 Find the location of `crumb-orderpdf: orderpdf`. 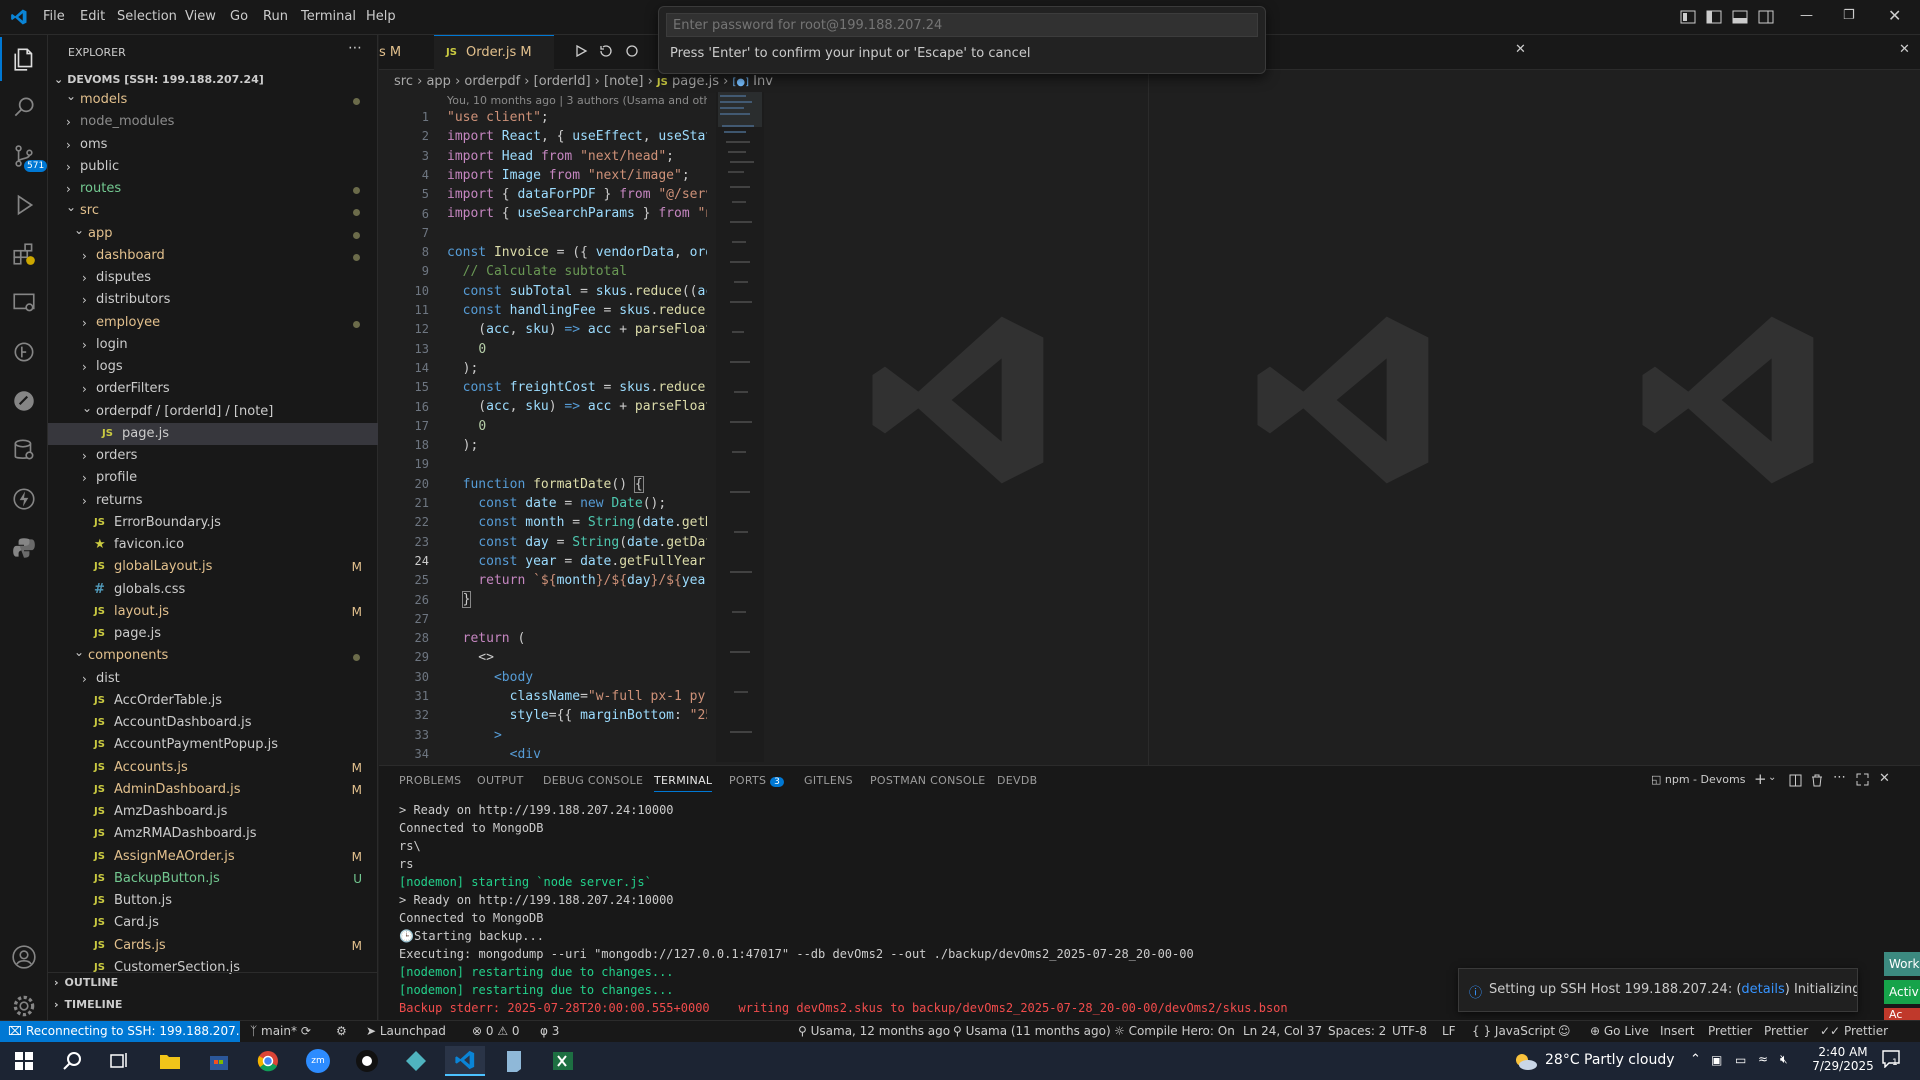

crumb-orderpdf: orderpdf is located at coordinates (492, 81).